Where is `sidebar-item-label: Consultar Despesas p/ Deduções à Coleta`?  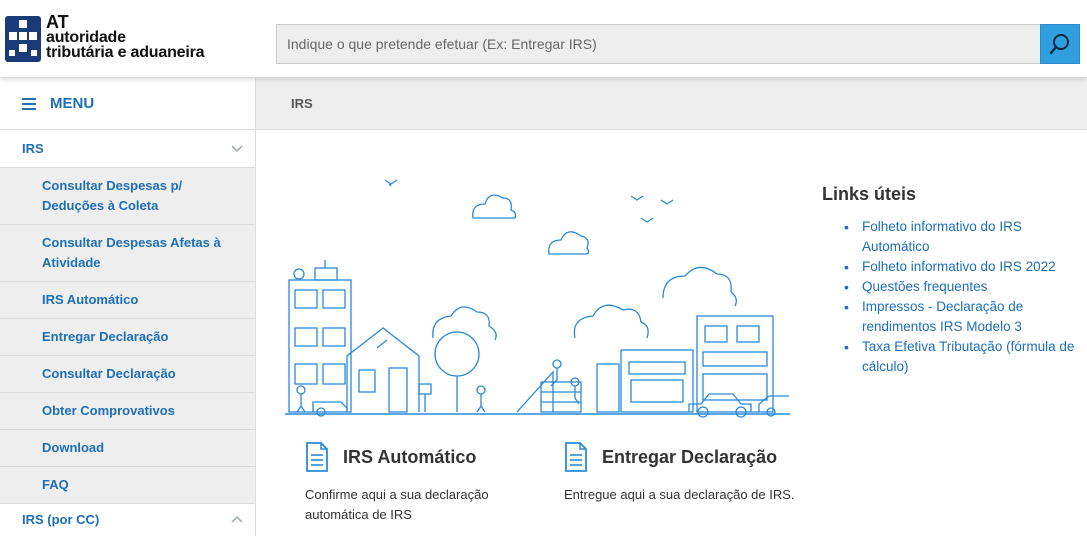 sidebar-item-label: Consultar Despesas p/ Deduções à Coleta is located at coordinates (112, 195).